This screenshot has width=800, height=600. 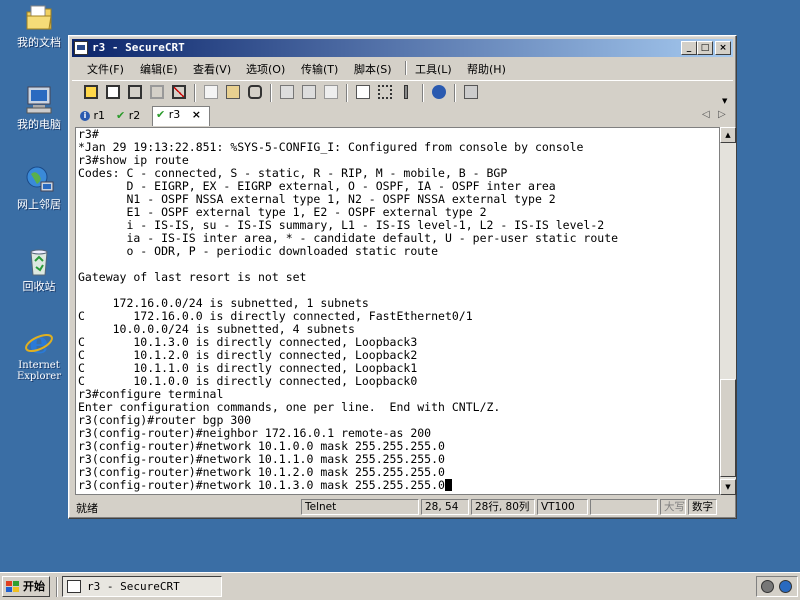 What do you see at coordinates (319, 69) in the screenshot?
I see `menu-transfer: 传输(T)` at bounding box center [319, 69].